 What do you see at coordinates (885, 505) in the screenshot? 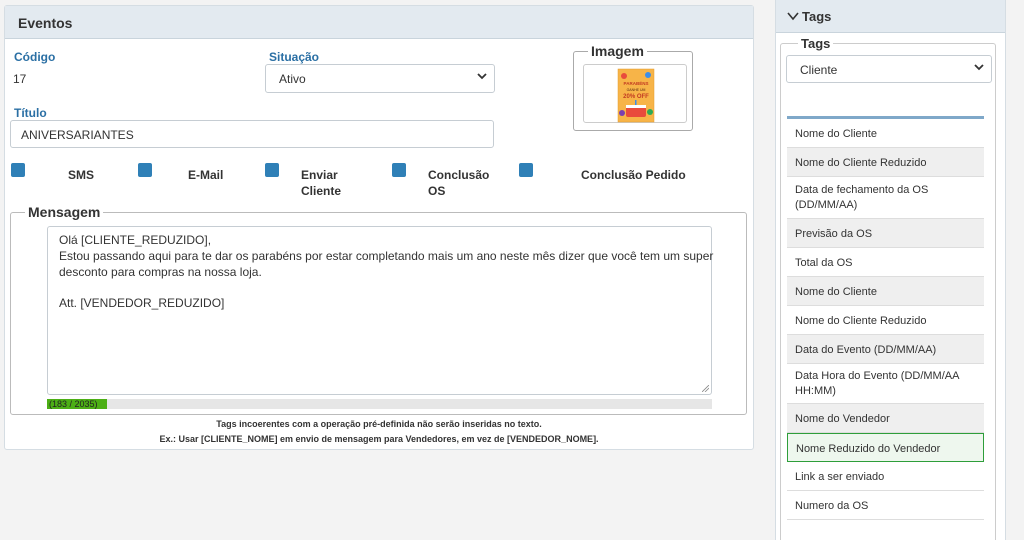
I see `tag-item: Numero da OS` at bounding box center [885, 505].